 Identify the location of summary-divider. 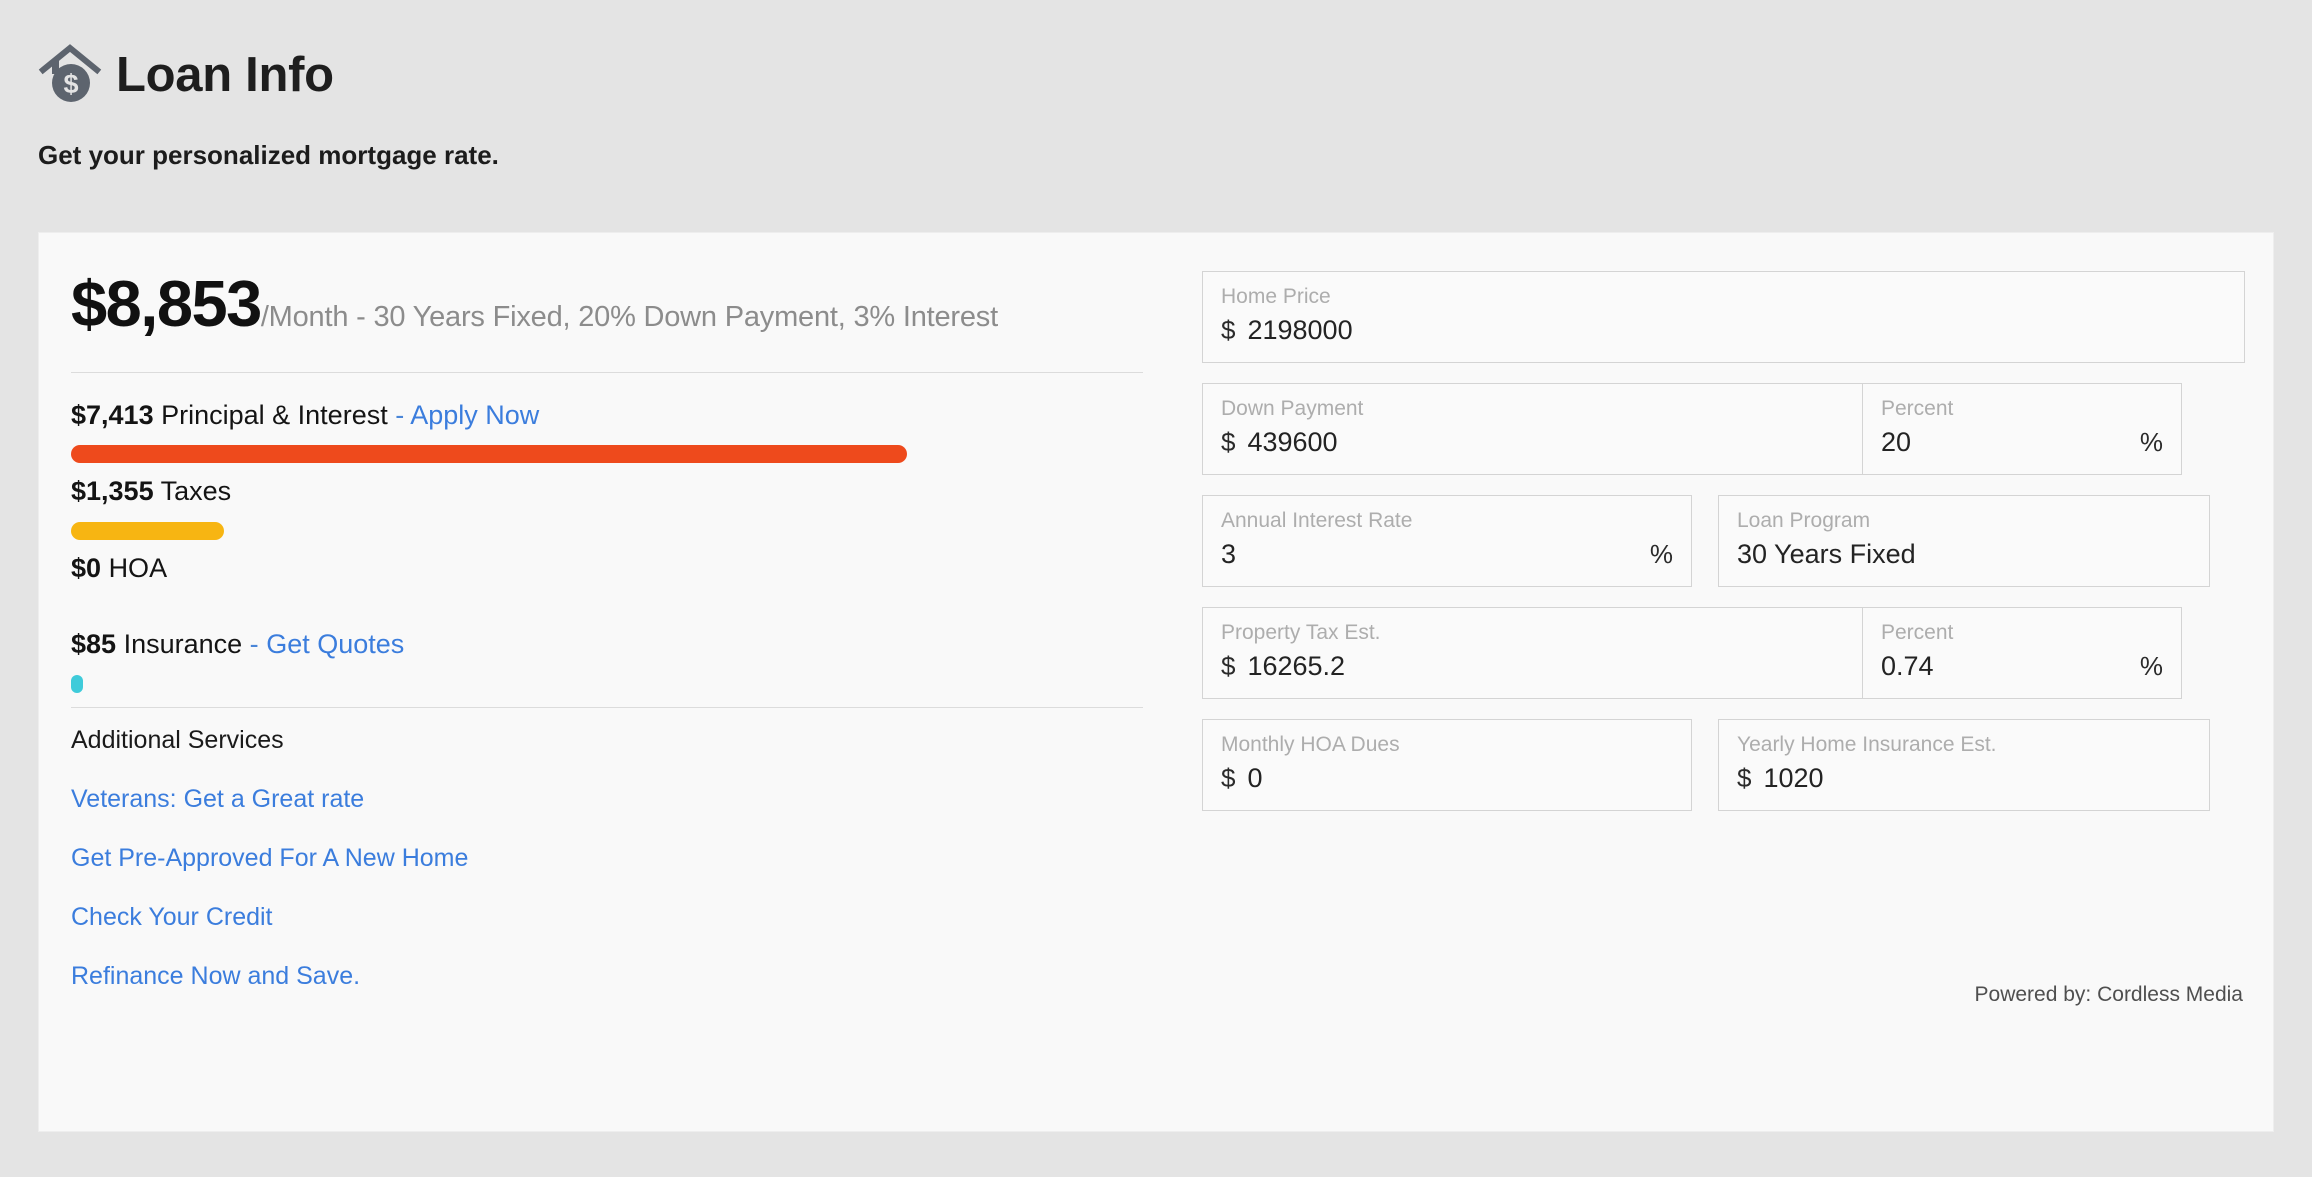
(607, 372).